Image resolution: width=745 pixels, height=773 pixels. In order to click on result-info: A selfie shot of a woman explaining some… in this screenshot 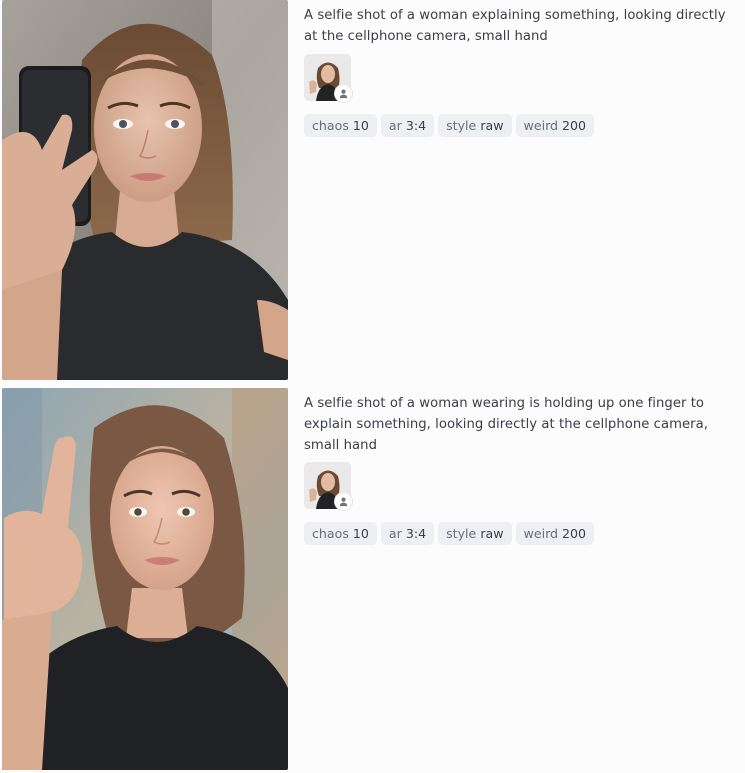, I will do `click(519, 71)`.